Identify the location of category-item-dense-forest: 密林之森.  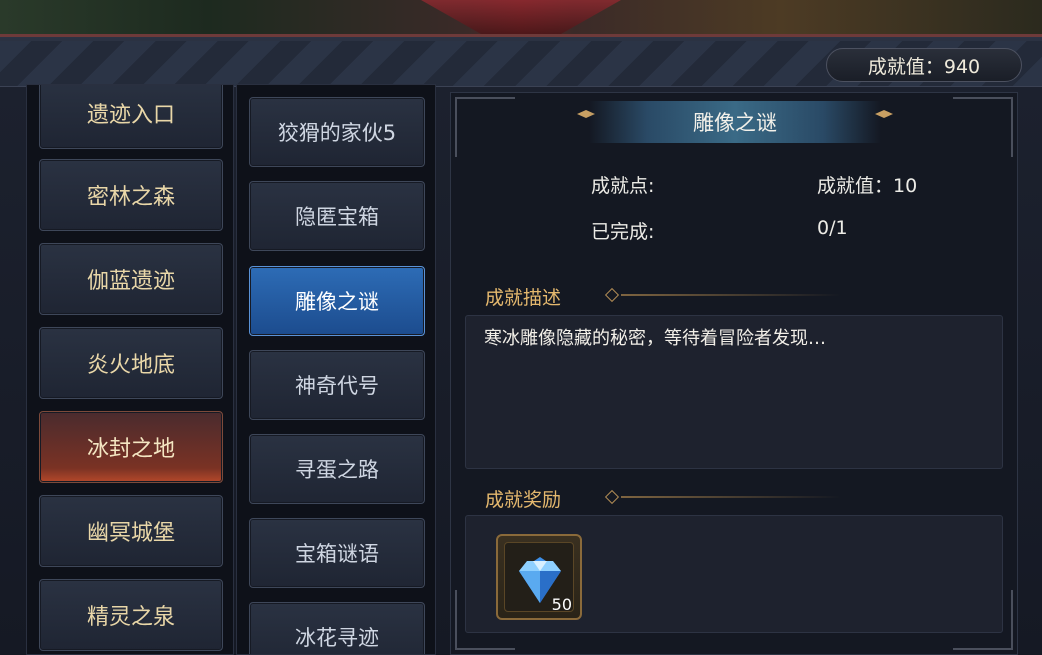
(131, 195).